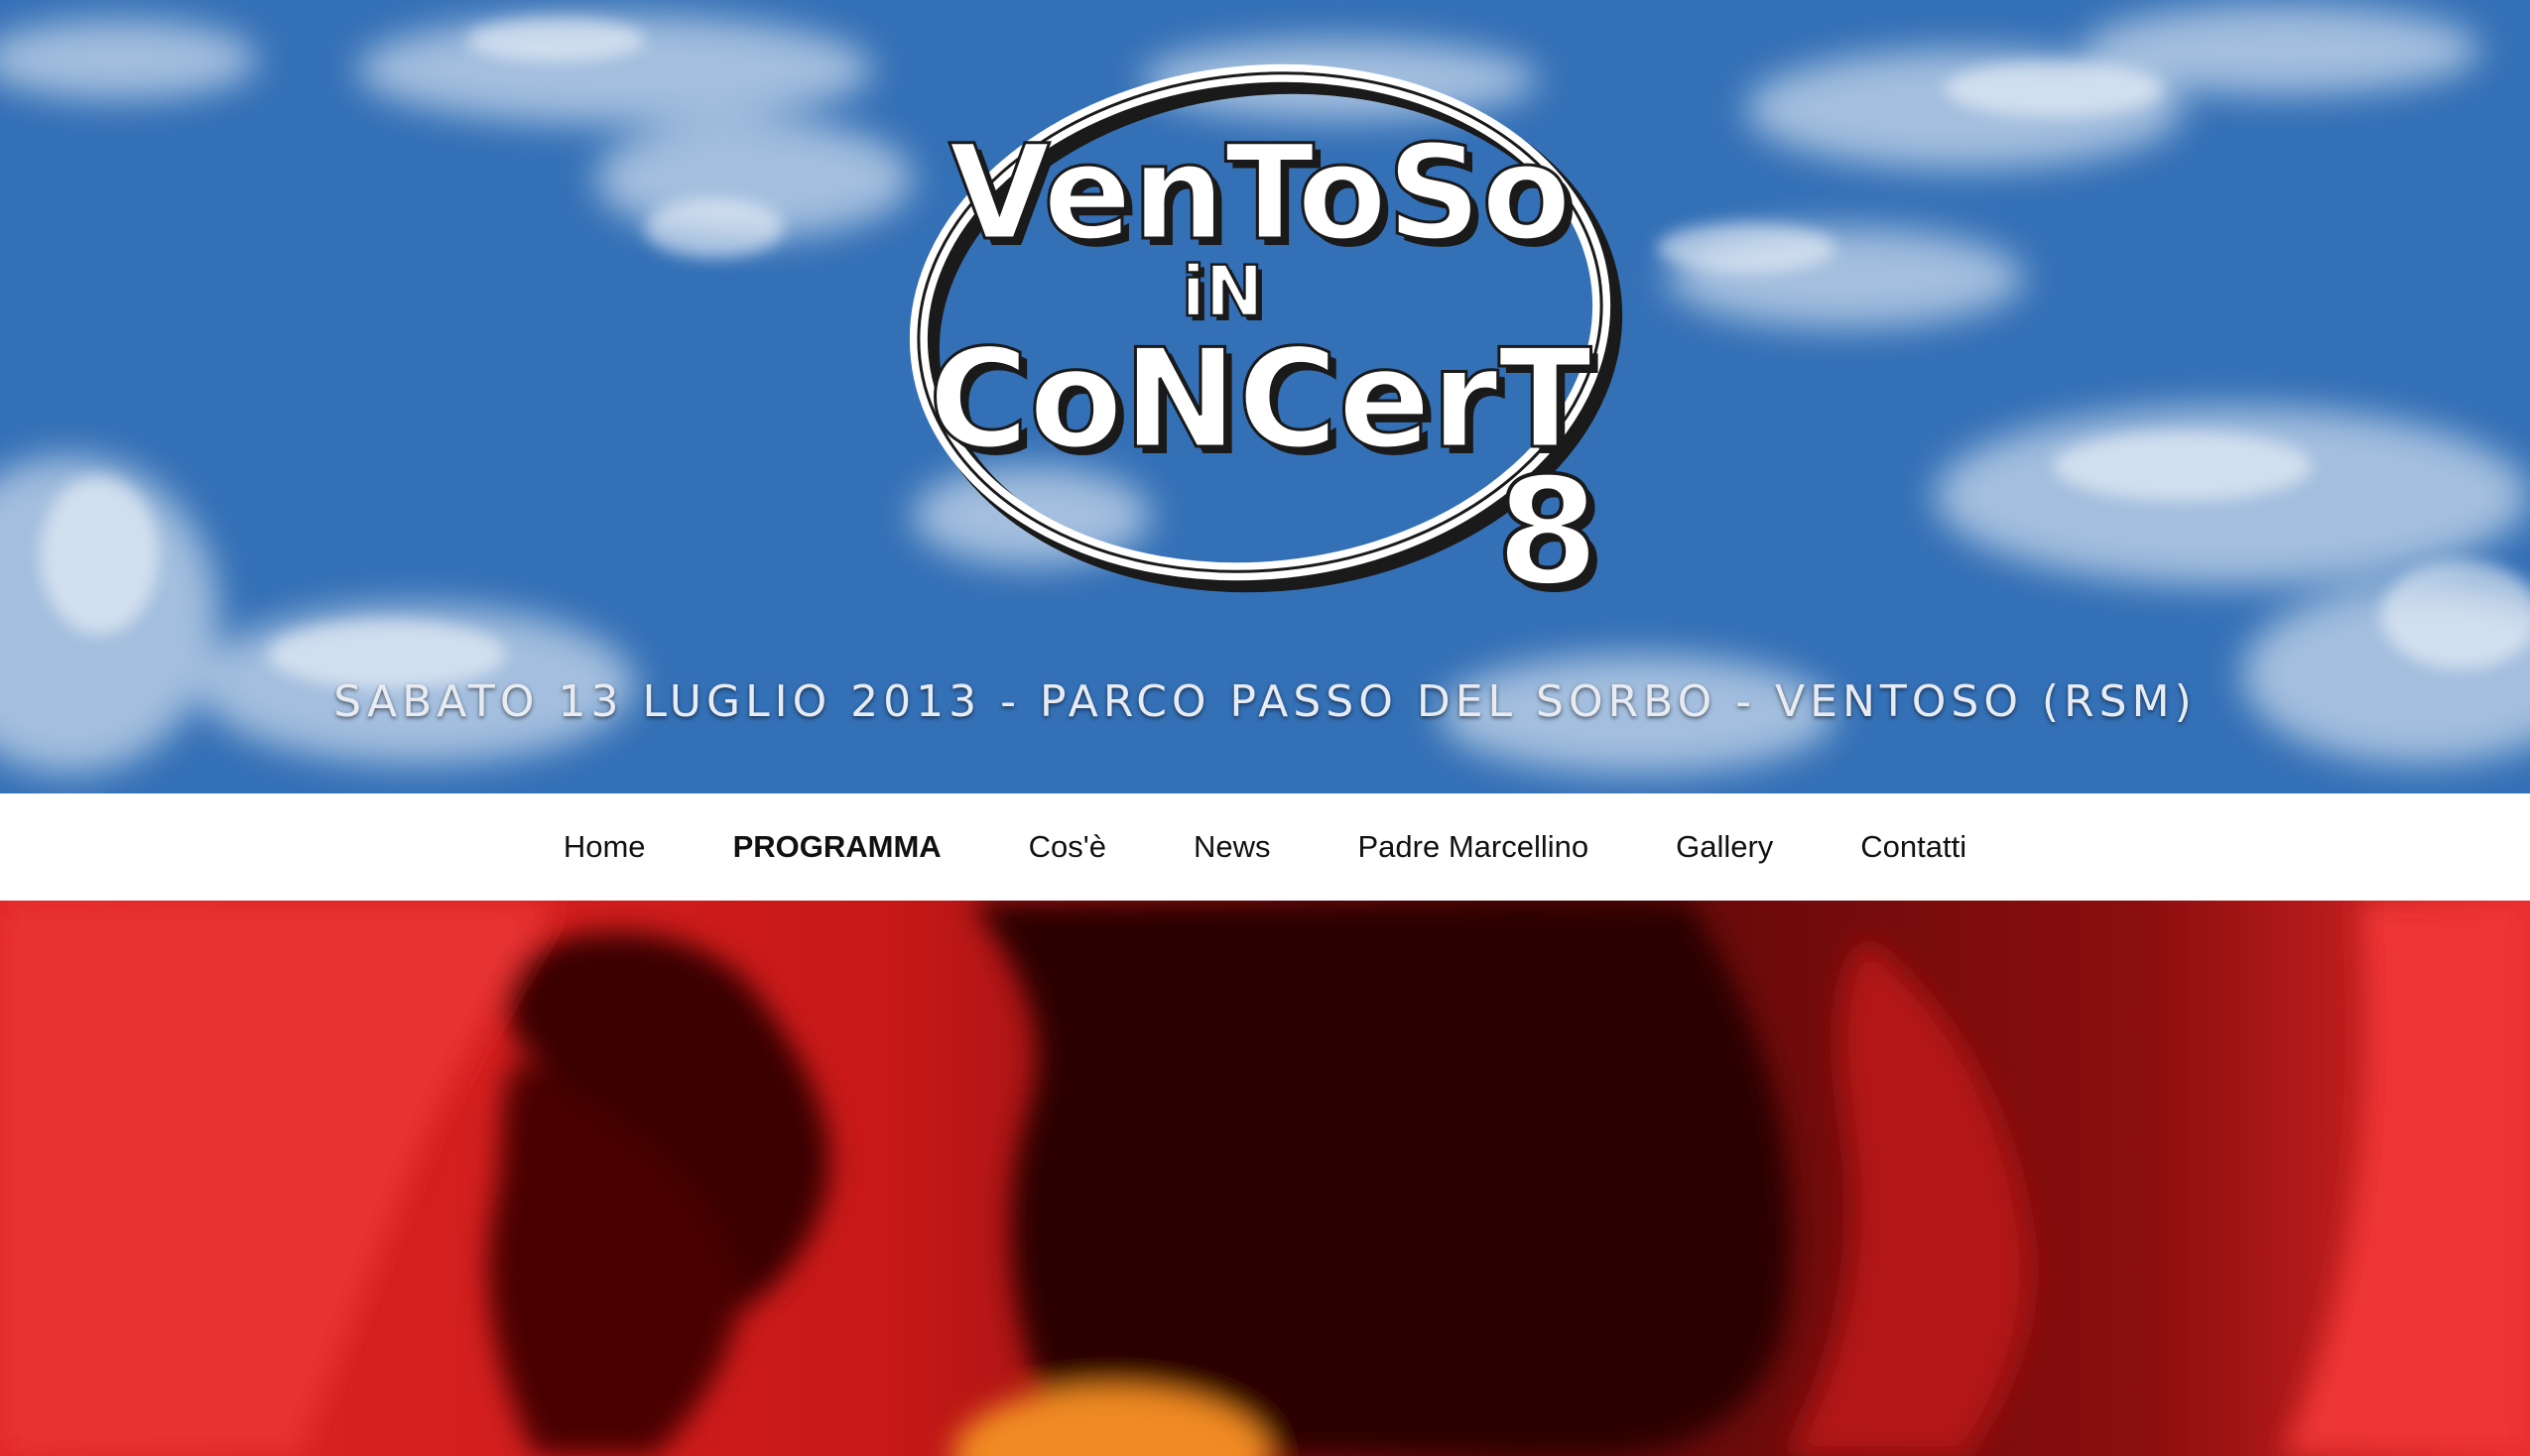 The height and width of the screenshot is (1456, 2530). Describe the element at coordinates (1547, 532) in the screenshot. I see `logo-edition-number: 8` at that location.